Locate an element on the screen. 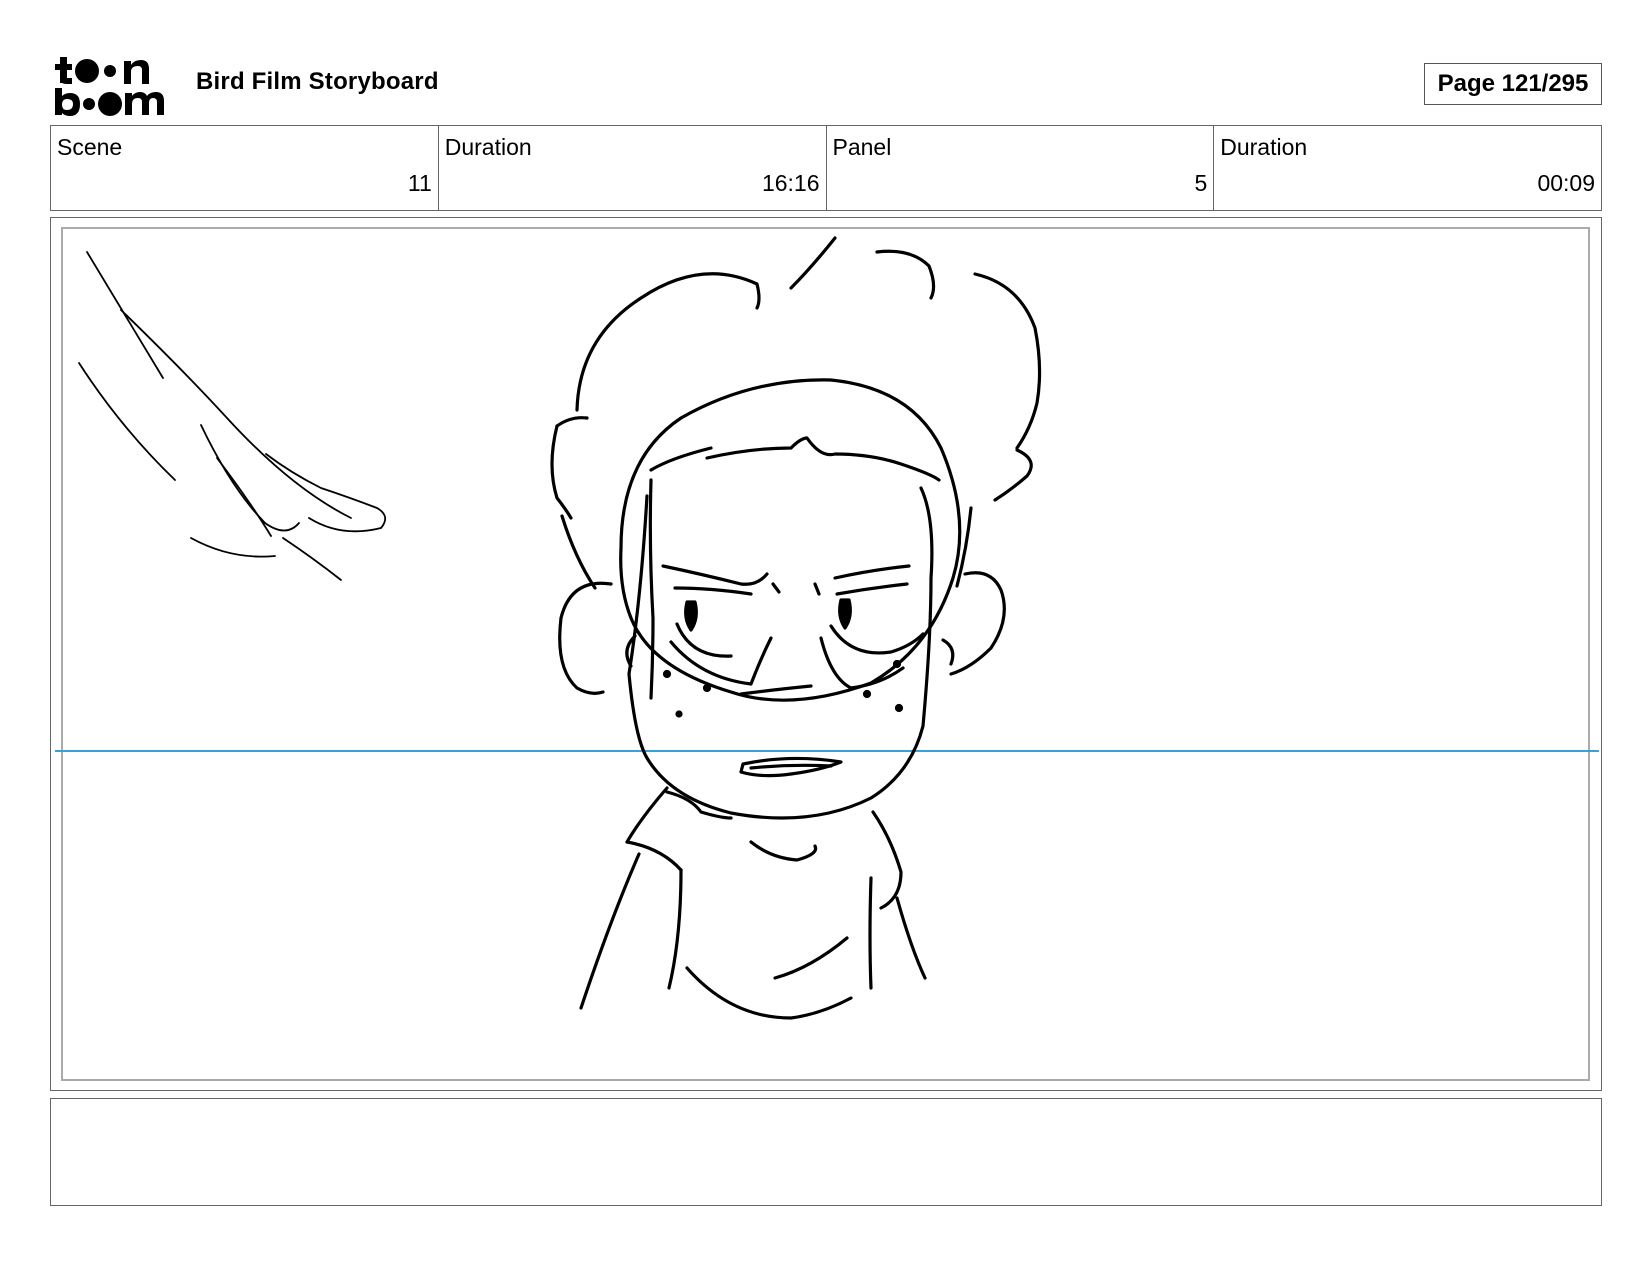 The height and width of the screenshot is (1275, 1650). scene-duration-label: Duration is located at coordinates (488, 147).